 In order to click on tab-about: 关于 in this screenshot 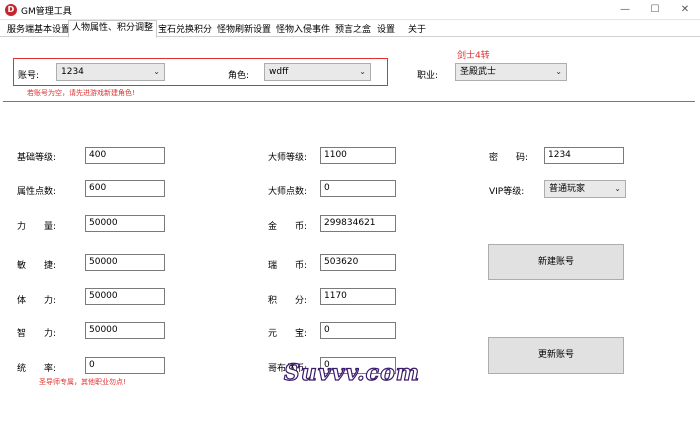, I will do `click(417, 29)`.